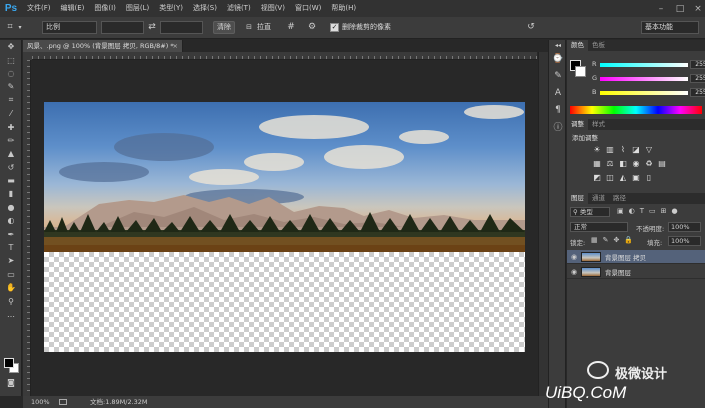 This screenshot has width=705, height=408. What do you see at coordinates (610, 150) in the screenshot?
I see `levels-icon: ▥` at bounding box center [610, 150].